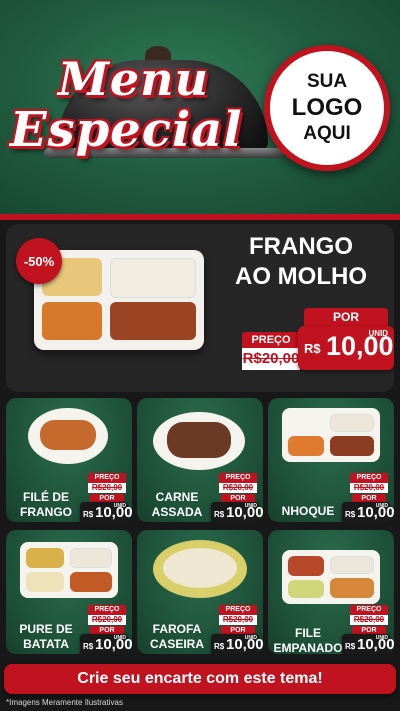 This screenshot has width=400, height=711. I want to click on farofa-portion, so click(200, 568).